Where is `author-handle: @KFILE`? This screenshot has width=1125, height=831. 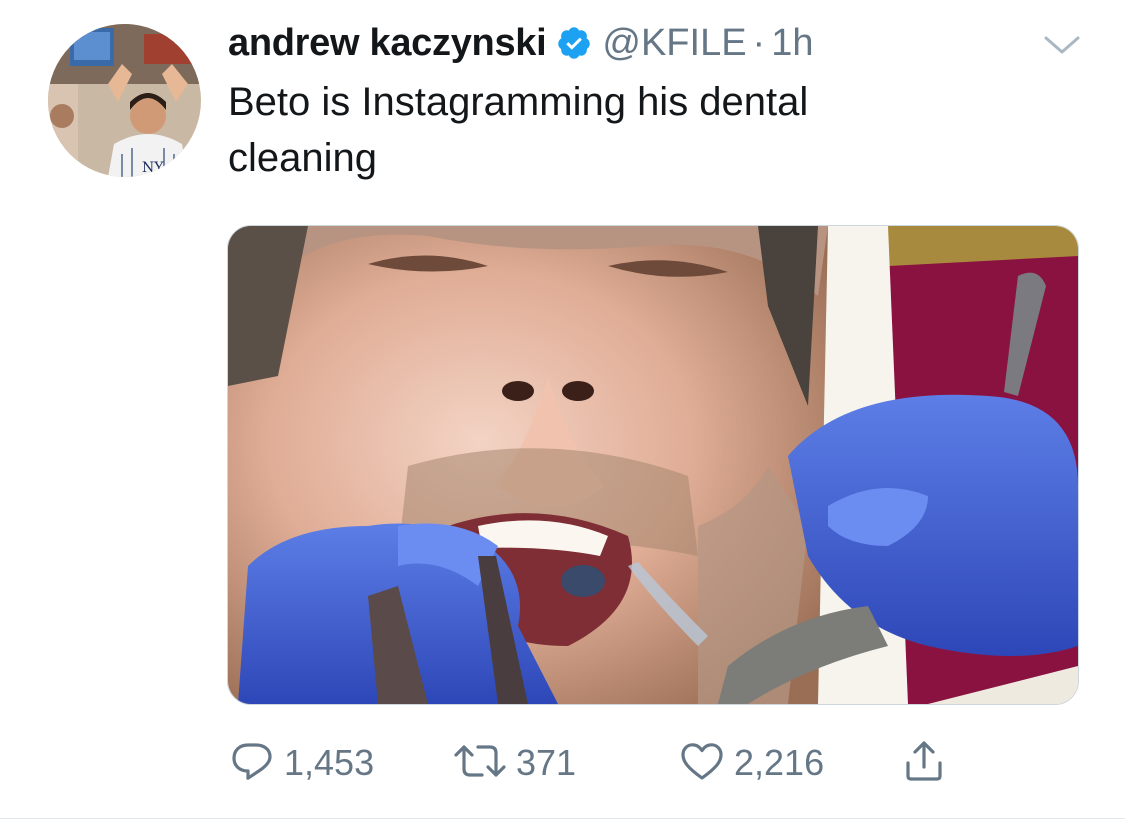
author-handle: @KFILE is located at coordinates (674, 43).